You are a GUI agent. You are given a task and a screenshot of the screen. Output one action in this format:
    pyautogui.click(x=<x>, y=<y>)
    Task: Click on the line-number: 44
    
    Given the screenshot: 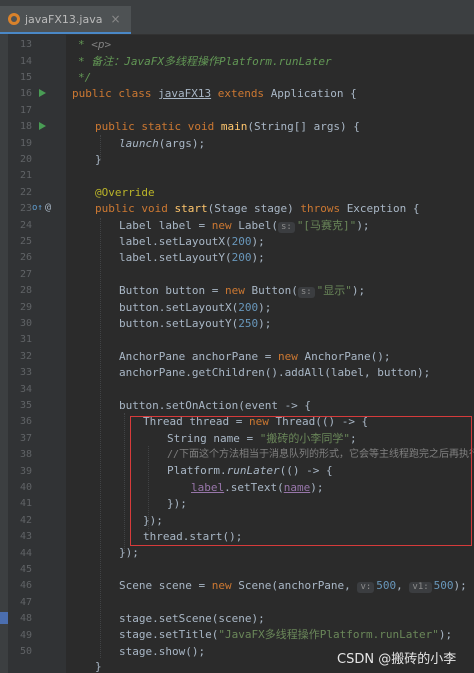 What is the action you would take?
    pyautogui.click(x=25, y=553)
    